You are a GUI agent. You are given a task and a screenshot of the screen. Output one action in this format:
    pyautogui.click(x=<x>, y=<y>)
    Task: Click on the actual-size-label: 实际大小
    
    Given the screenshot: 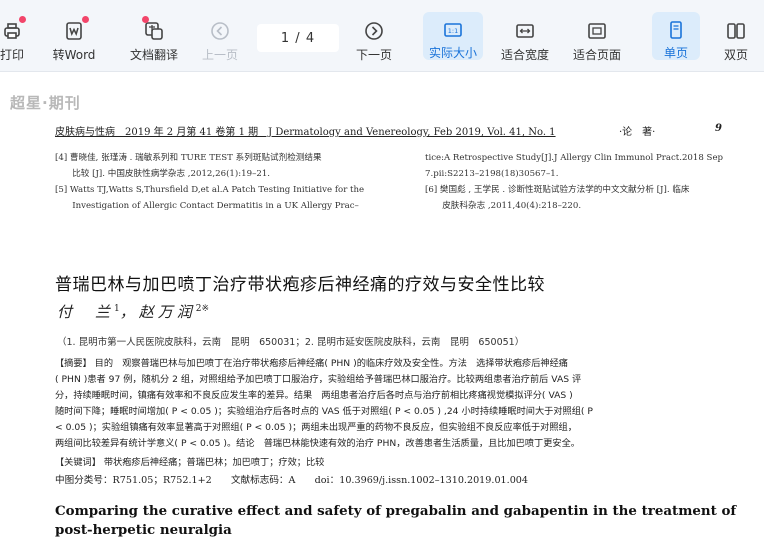 What is the action you would take?
    pyautogui.click(x=452, y=53)
    